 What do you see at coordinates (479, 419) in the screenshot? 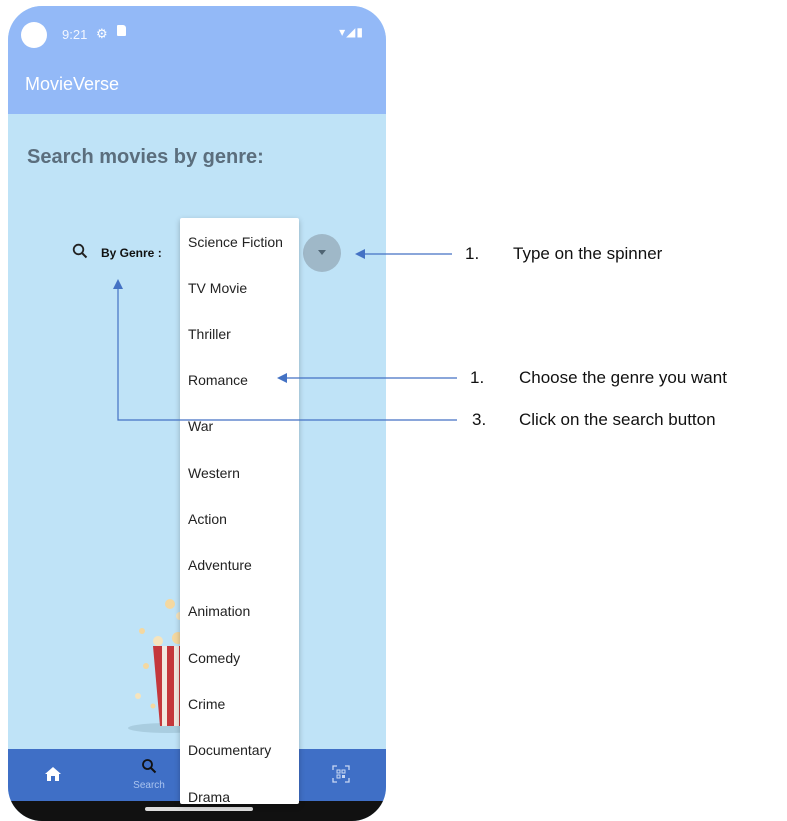
I see `annotation-step3-number: 3.` at bounding box center [479, 419].